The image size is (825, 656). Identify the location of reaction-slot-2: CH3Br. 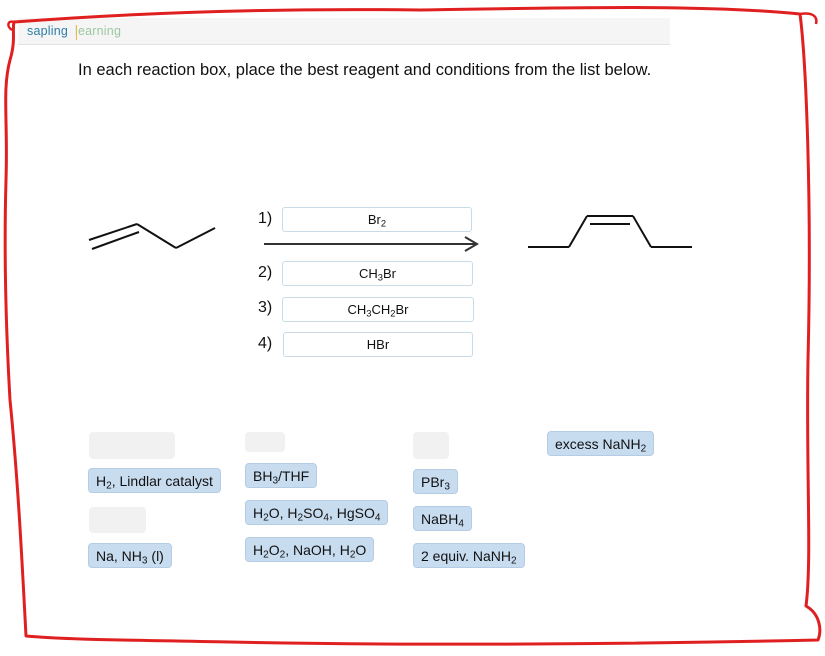
(377, 273).